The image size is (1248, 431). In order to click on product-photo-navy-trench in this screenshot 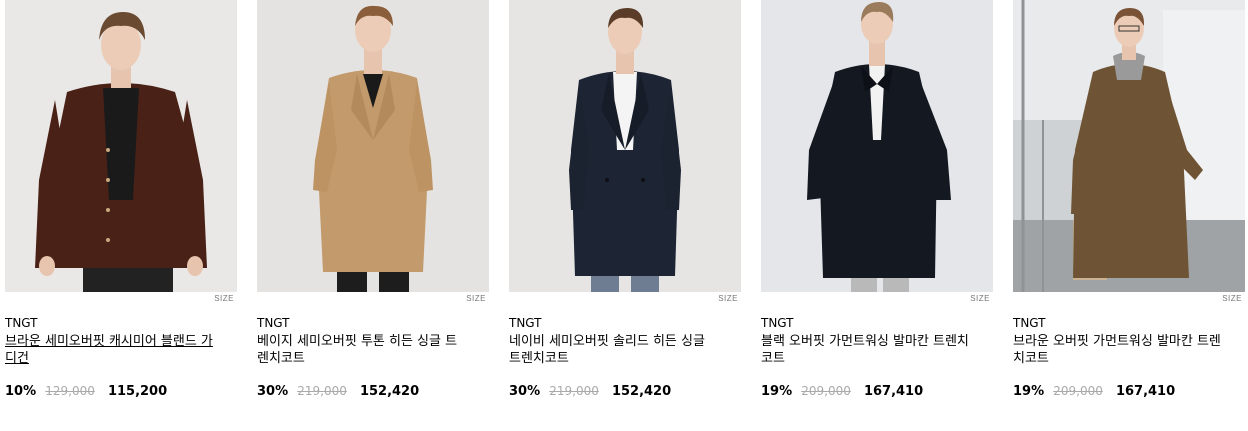, I will do `click(625, 146)`.